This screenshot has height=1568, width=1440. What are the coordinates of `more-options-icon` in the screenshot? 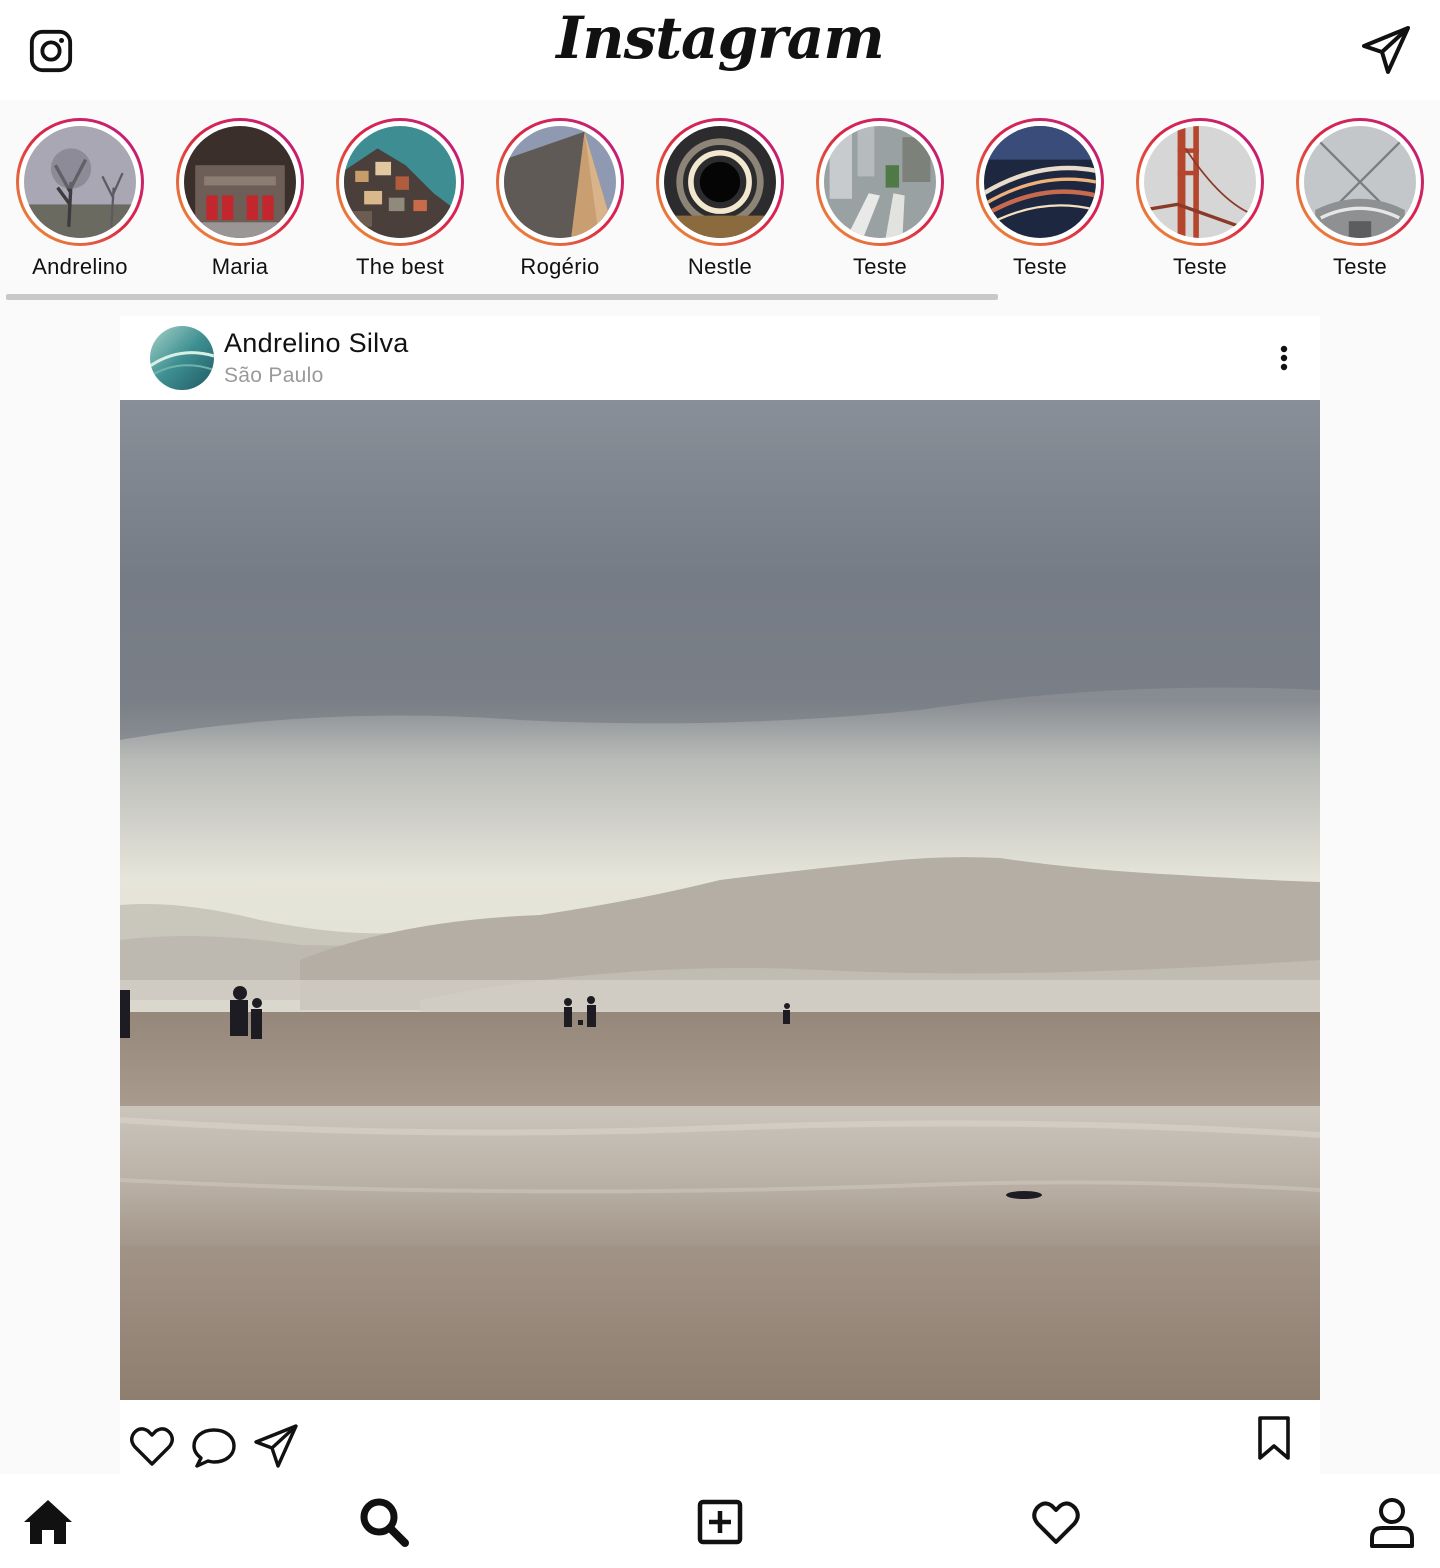 It's located at (1284, 359).